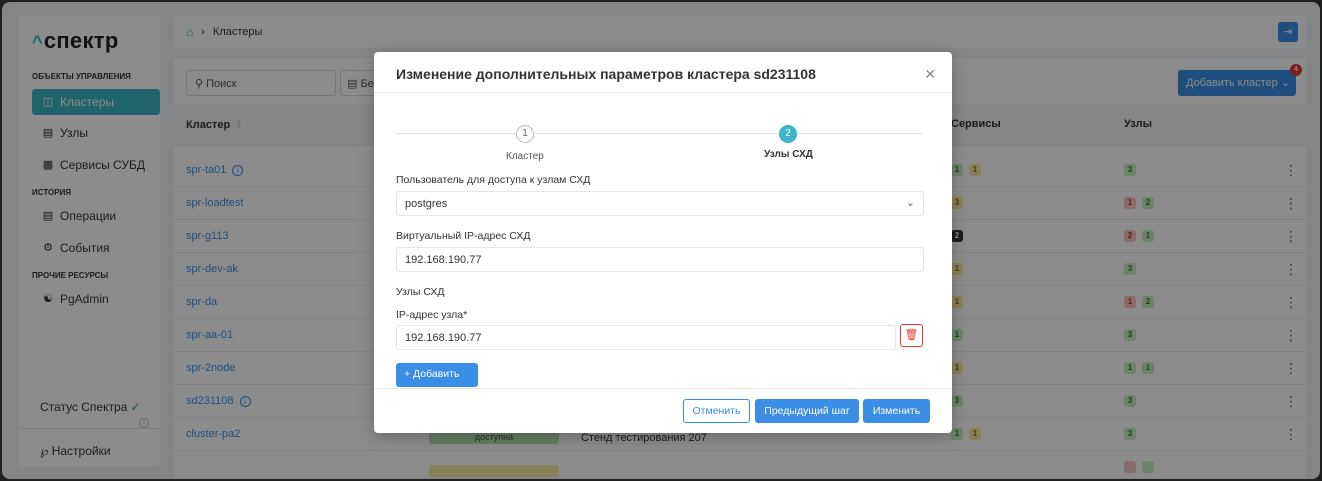 The image size is (1322, 481). Describe the element at coordinates (525, 134) in the screenshot. I see `step-1-indicator: 1` at that location.